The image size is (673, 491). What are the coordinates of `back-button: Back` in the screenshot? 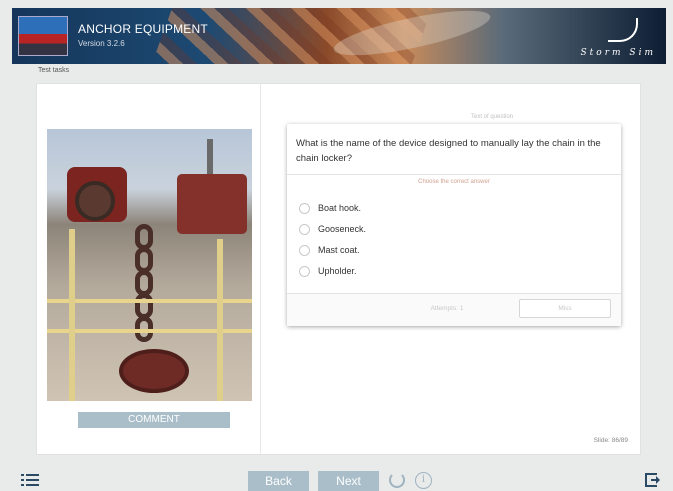 It's located at (278, 481).